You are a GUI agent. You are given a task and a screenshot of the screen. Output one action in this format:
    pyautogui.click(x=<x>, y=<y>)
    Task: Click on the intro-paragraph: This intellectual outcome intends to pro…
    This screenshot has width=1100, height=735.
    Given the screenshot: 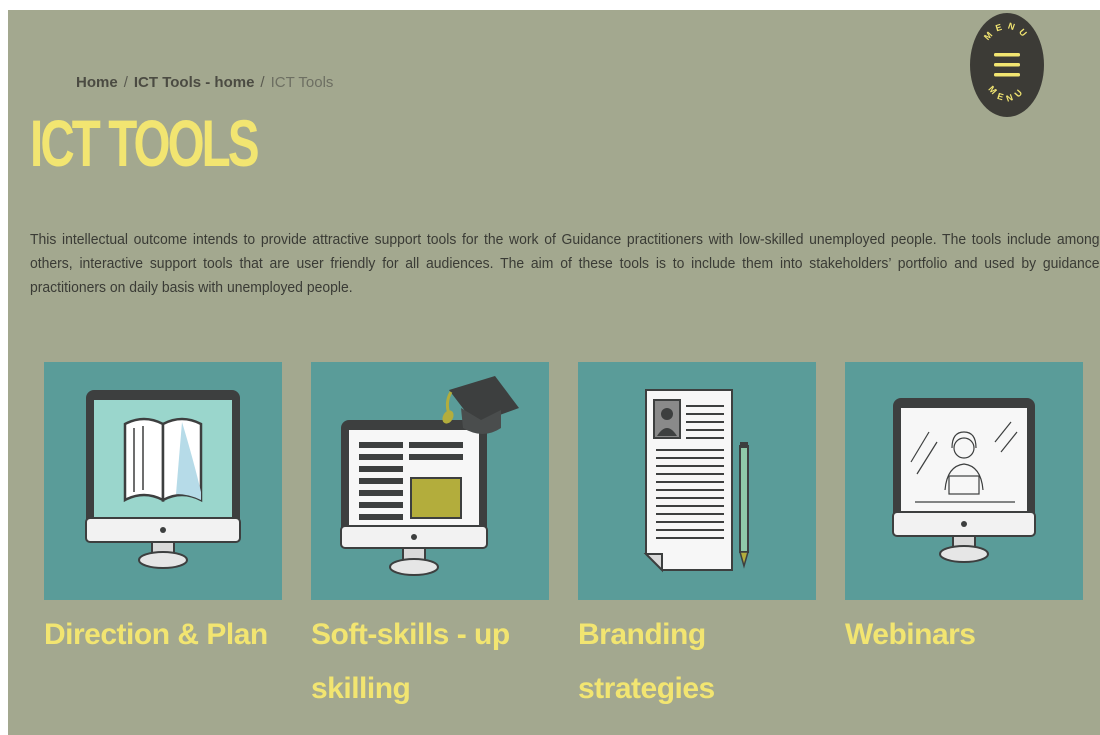 What is the action you would take?
    pyautogui.click(x=565, y=263)
    